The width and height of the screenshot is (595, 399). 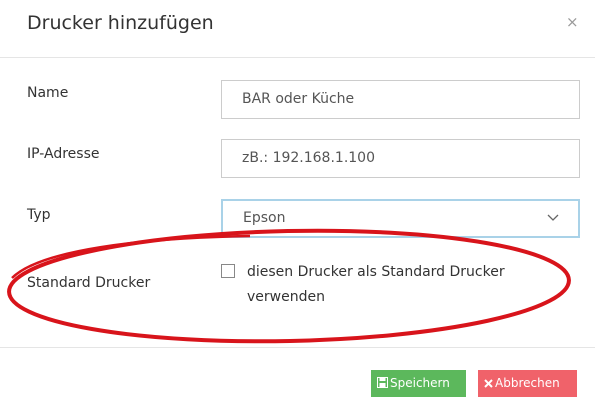 I want to click on cancel-button: Abbrechen, so click(x=527, y=383).